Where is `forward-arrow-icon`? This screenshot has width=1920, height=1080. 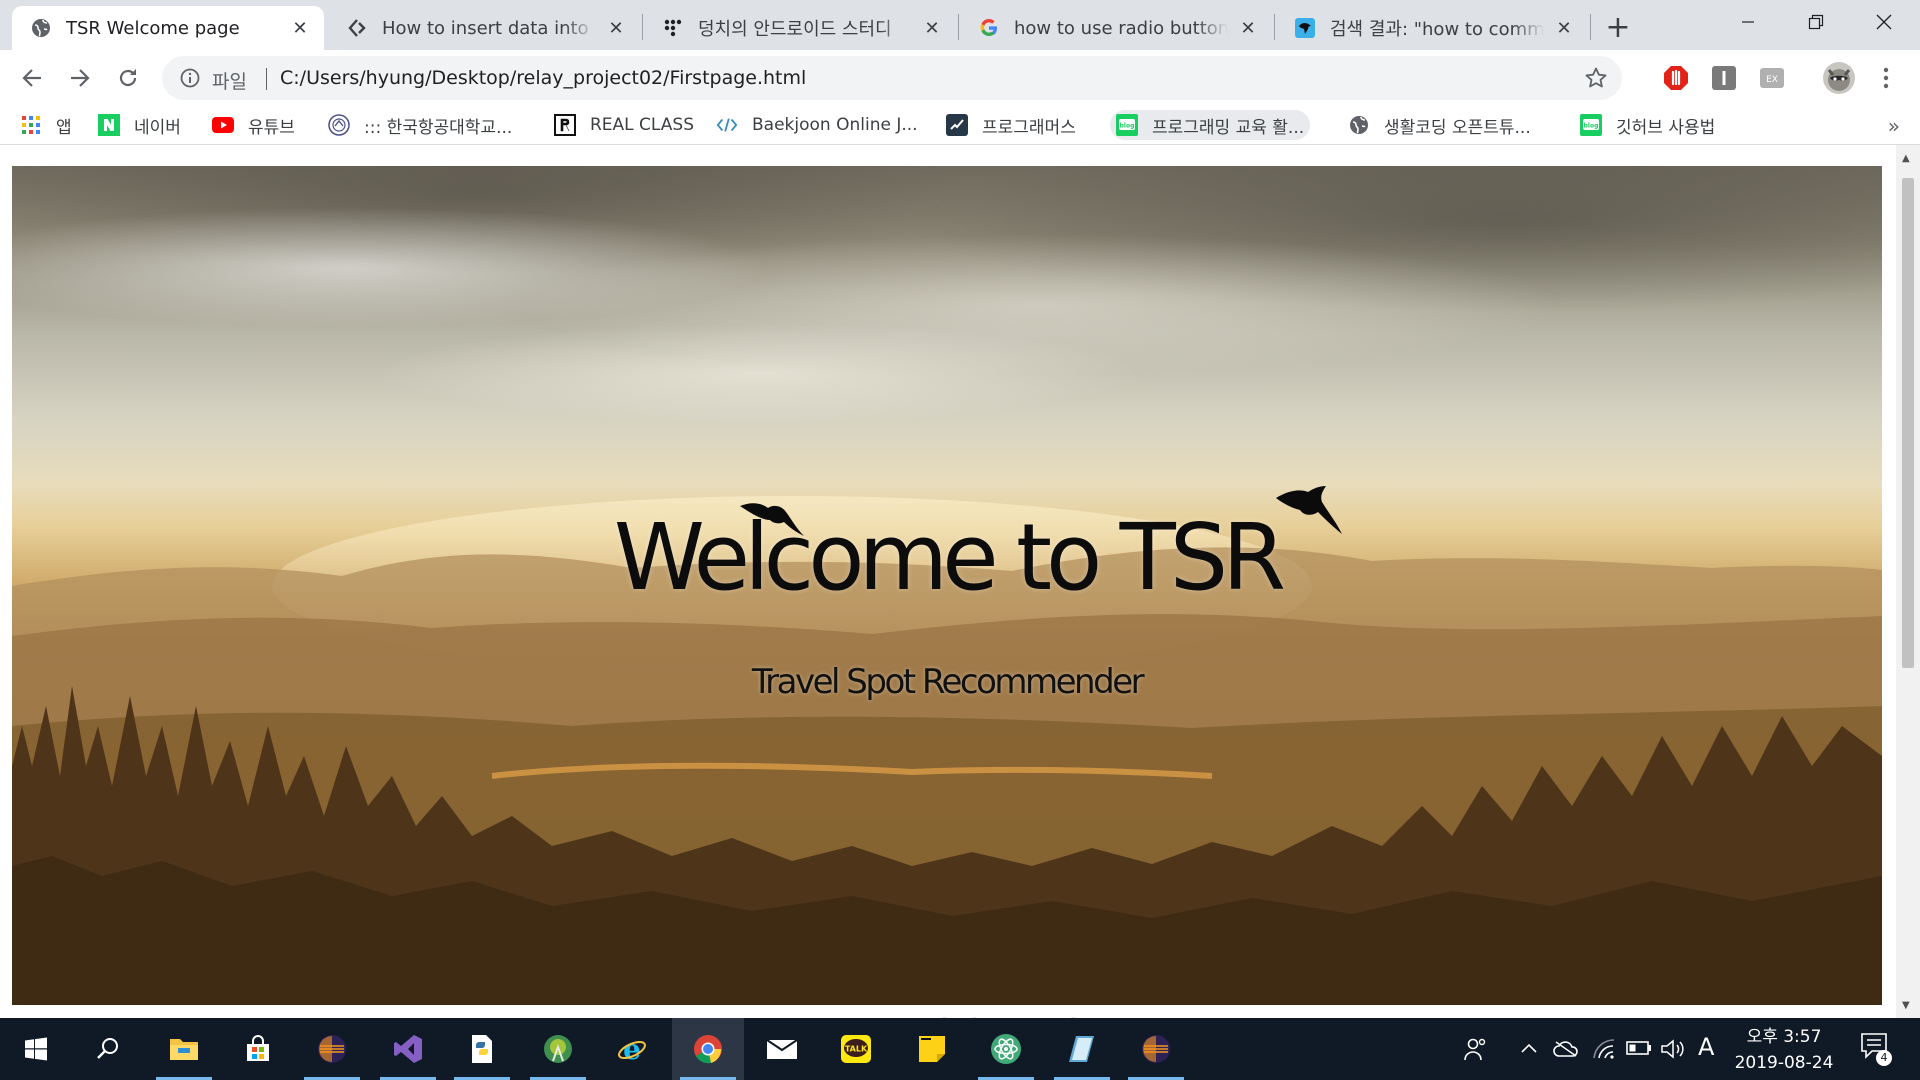
forward-arrow-icon is located at coordinates (80, 78).